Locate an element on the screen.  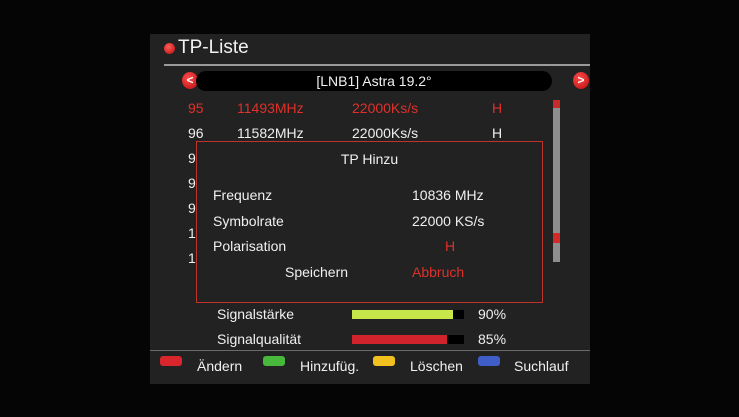
frequency-field: 10836 MHz is located at coordinates (448, 195).